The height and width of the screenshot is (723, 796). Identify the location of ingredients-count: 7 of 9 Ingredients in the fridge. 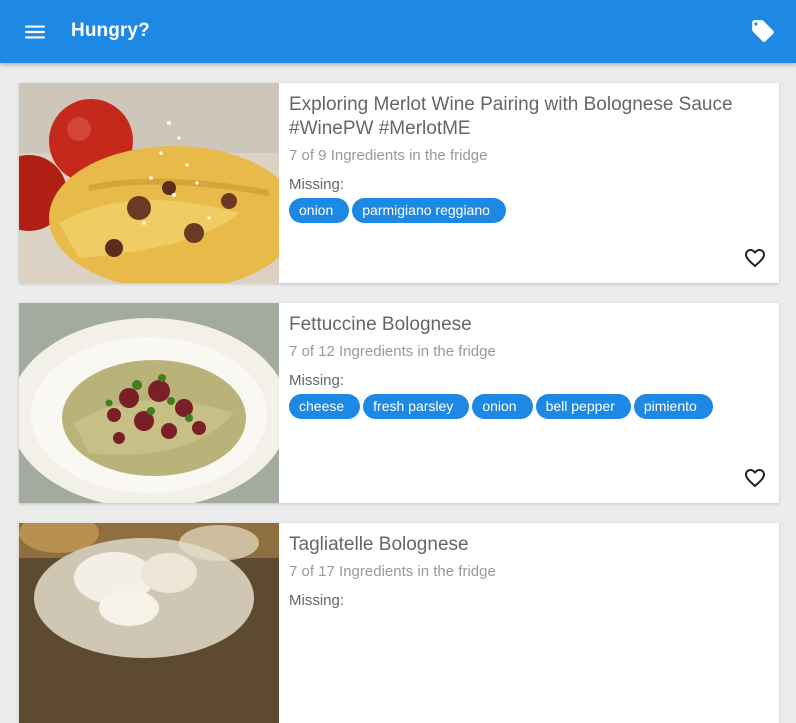
(388, 155).